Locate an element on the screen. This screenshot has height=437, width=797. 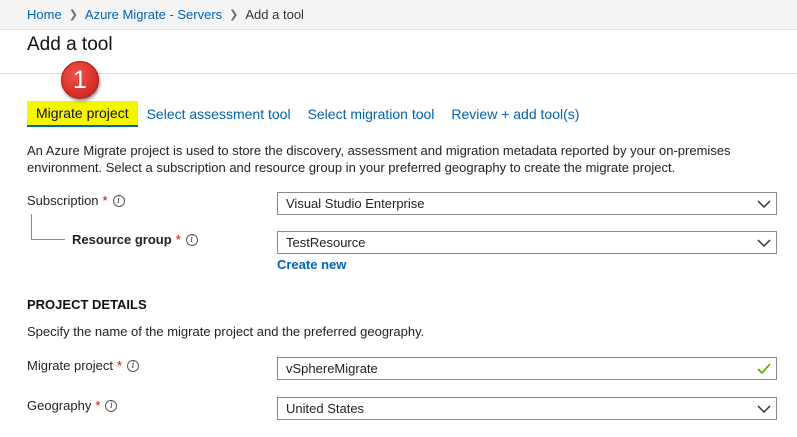
geography-label: Geography * i is located at coordinates (72, 405).